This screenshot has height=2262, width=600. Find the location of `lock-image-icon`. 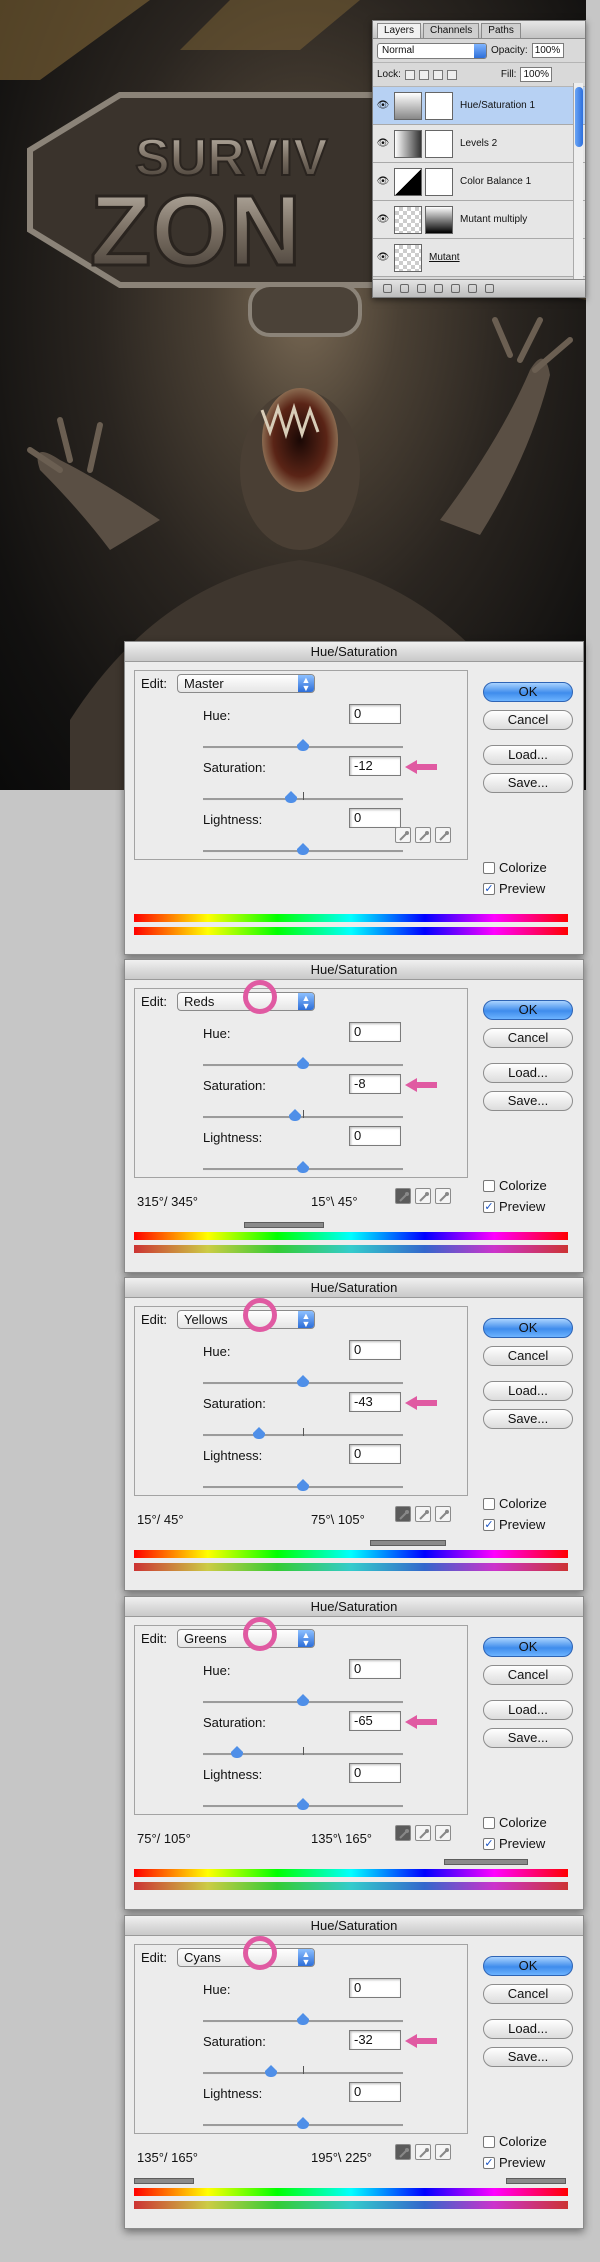

lock-image-icon is located at coordinates (423, 74).